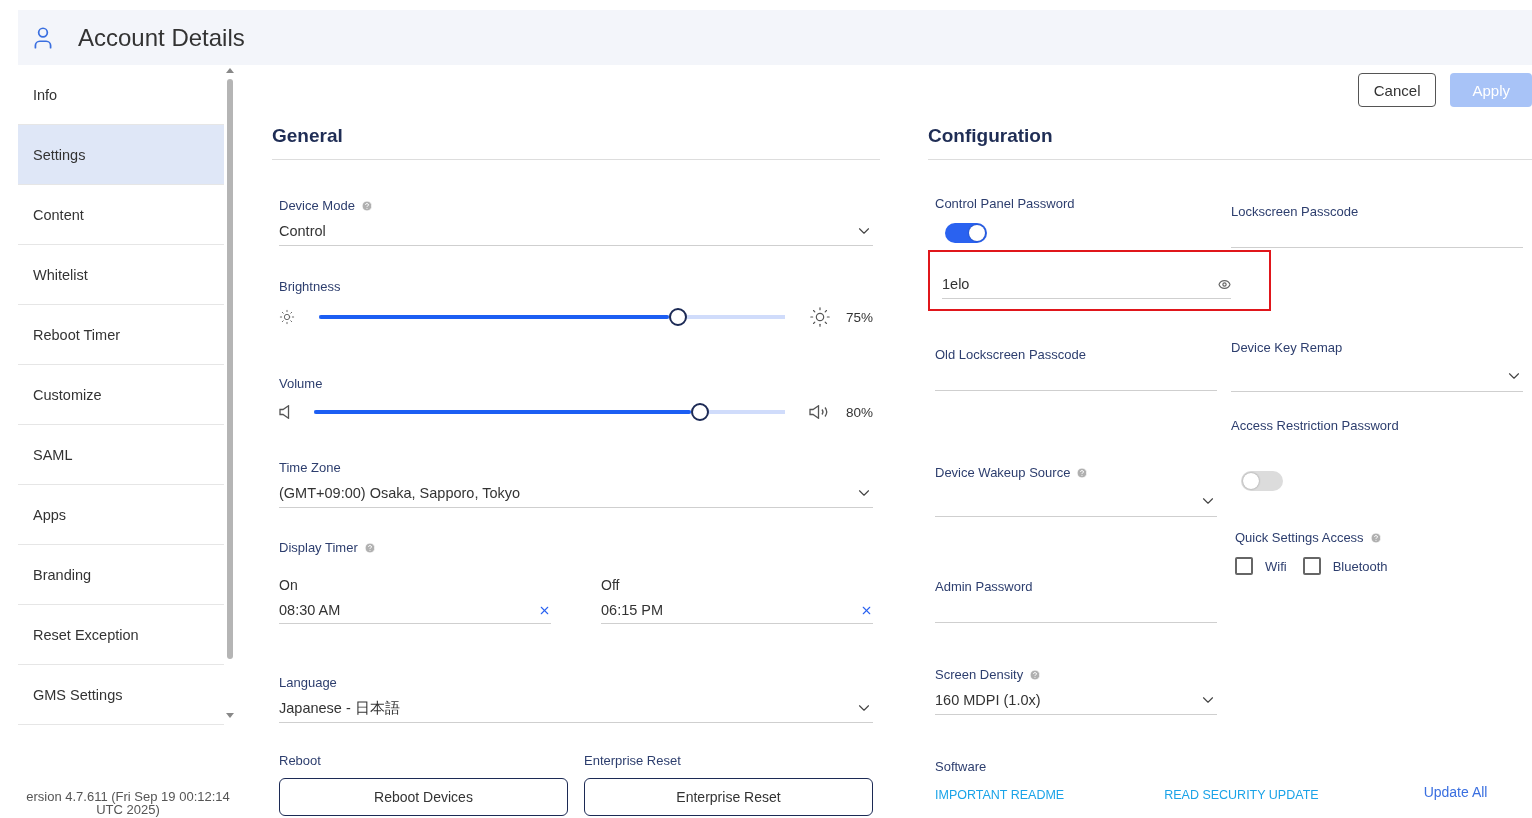 The width and height of the screenshot is (1532, 818). I want to click on sidebar-item: Whitelist, so click(121, 275).